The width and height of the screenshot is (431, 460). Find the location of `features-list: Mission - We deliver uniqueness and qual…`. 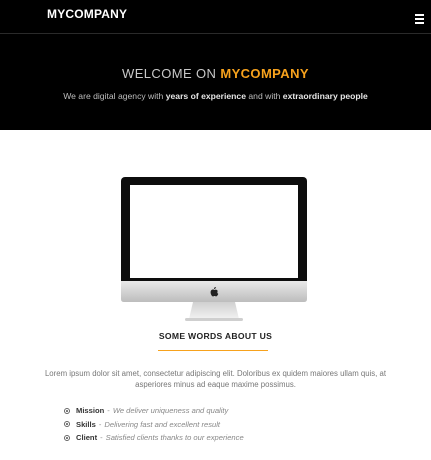

features-list: Mission - We deliver uniqueness and qual… is located at coordinates (229, 424).